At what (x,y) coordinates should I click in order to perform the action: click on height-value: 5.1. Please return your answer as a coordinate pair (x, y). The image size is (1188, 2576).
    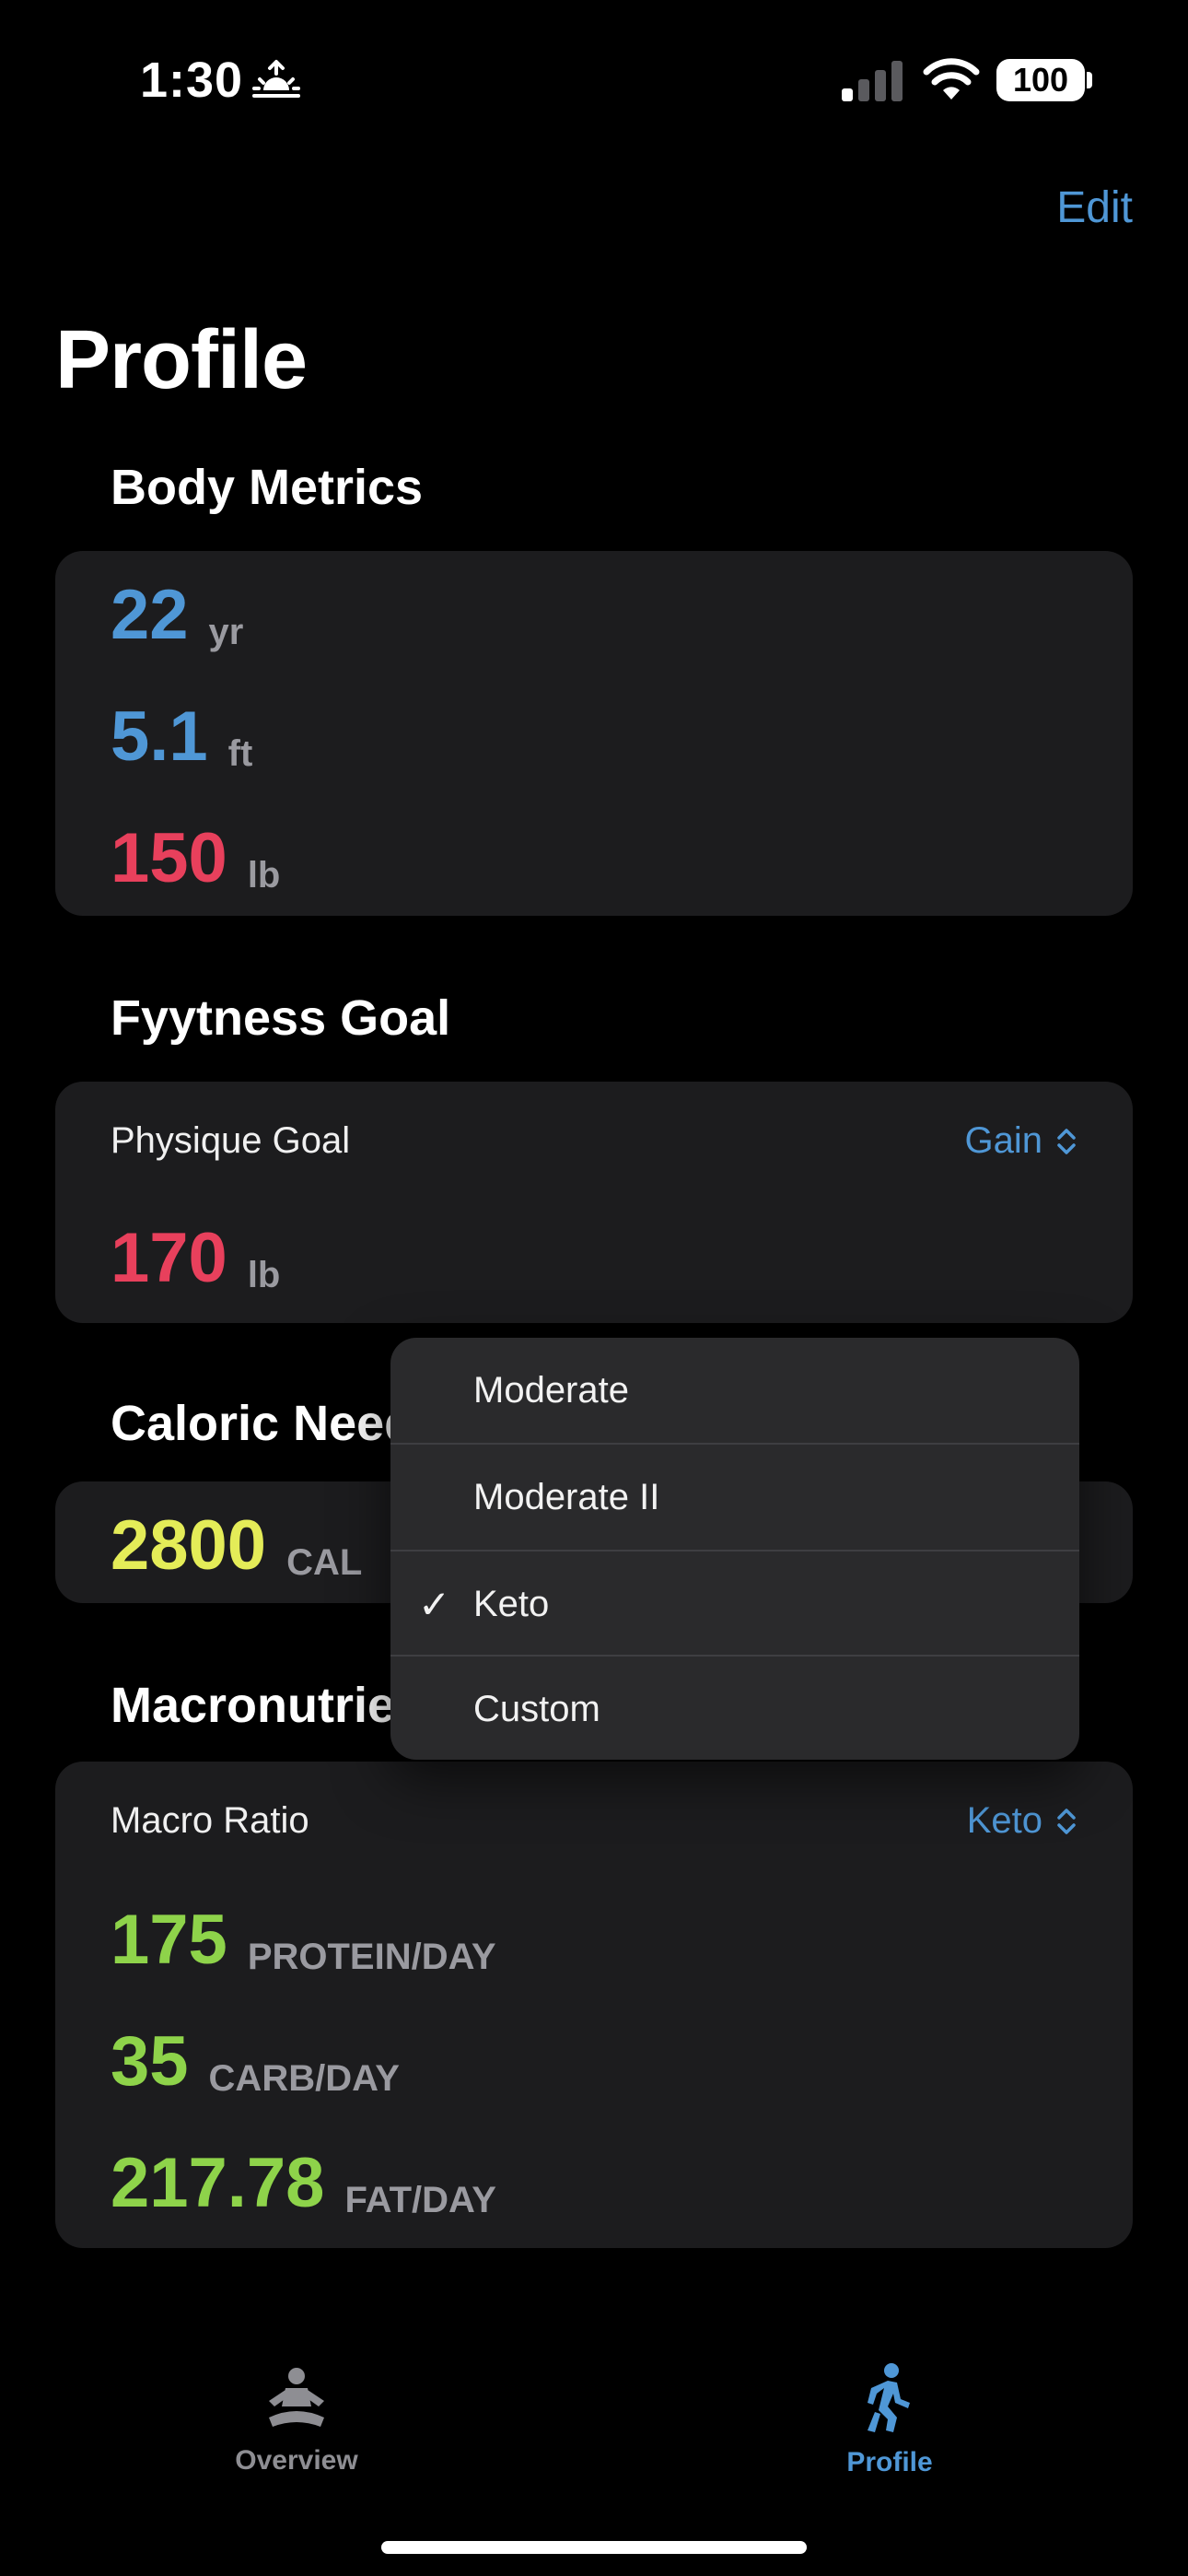
    Looking at the image, I should click on (160, 736).